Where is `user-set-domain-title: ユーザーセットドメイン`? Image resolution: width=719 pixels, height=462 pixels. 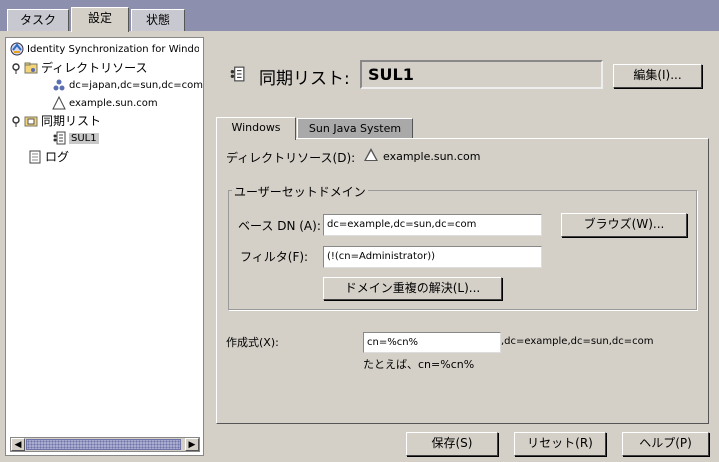
user-set-domain-title: ユーザーセットドメイン is located at coordinates (300, 191).